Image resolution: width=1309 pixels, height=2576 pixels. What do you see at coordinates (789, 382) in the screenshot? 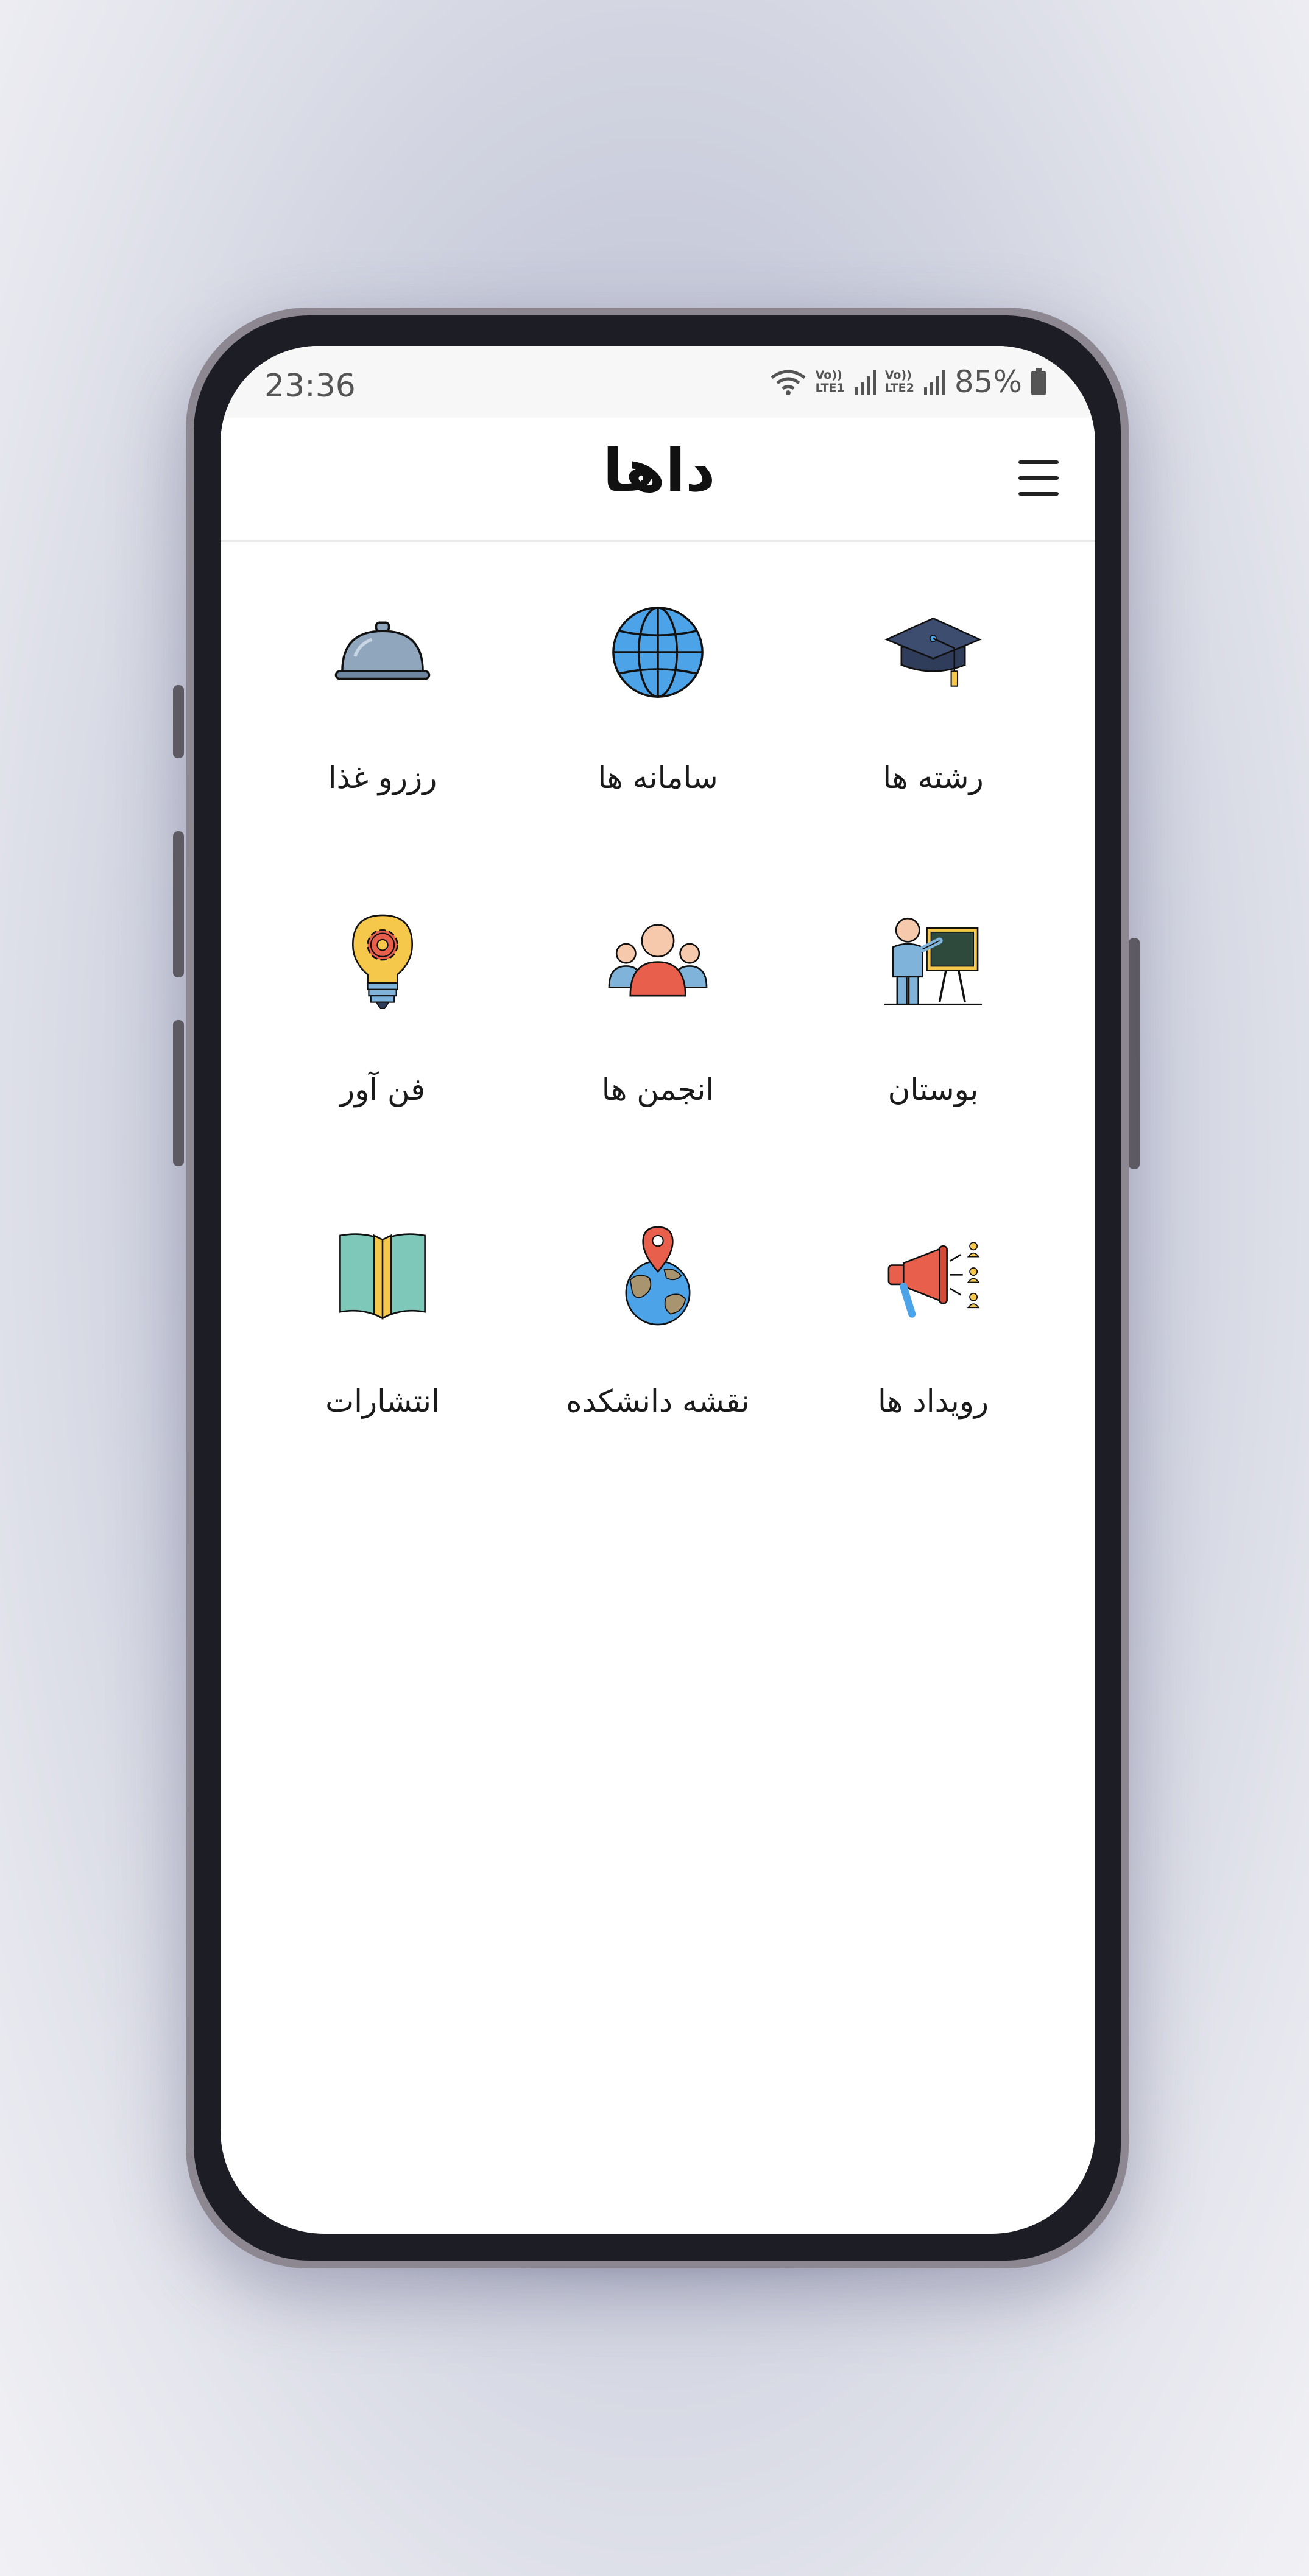
I see `wifi-icon` at bounding box center [789, 382].